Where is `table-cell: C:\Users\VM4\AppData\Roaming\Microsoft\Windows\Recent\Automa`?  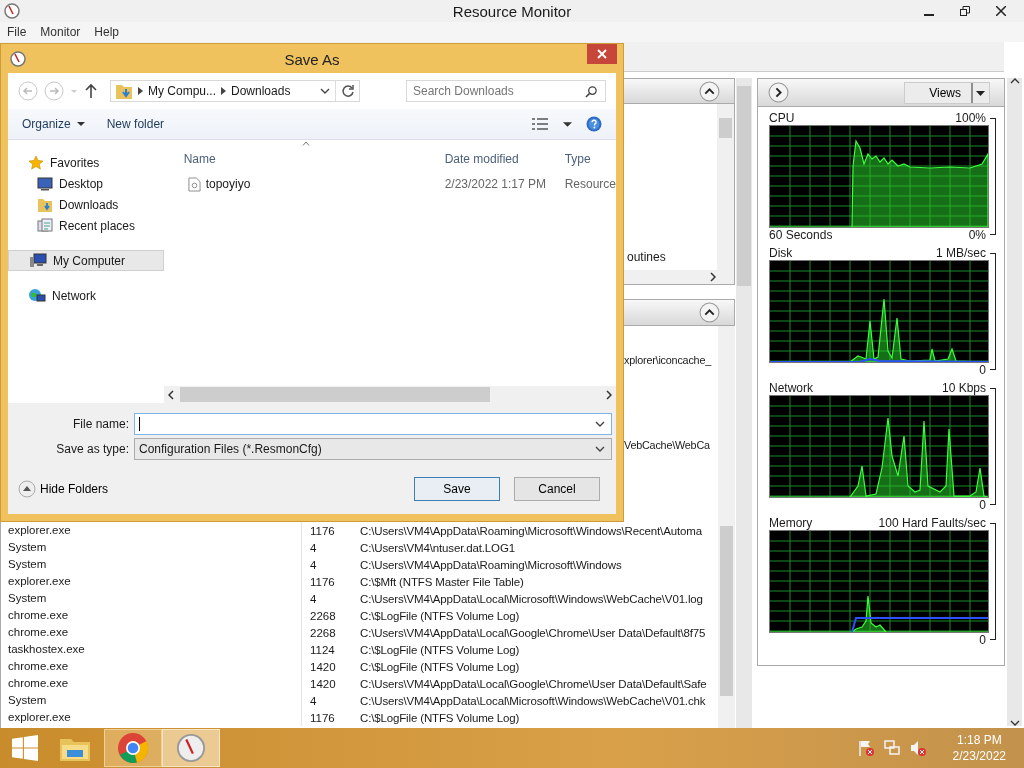
table-cell: C:\Users\VM4\AppData\Roaming\Microsoft\Windows\Recent\Automa is located at coordinates (531, 530).